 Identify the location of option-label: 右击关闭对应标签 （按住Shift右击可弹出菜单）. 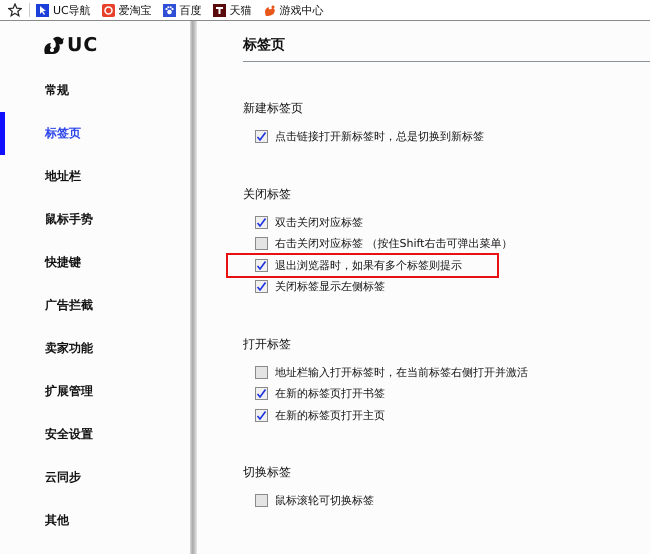
(393, 244).